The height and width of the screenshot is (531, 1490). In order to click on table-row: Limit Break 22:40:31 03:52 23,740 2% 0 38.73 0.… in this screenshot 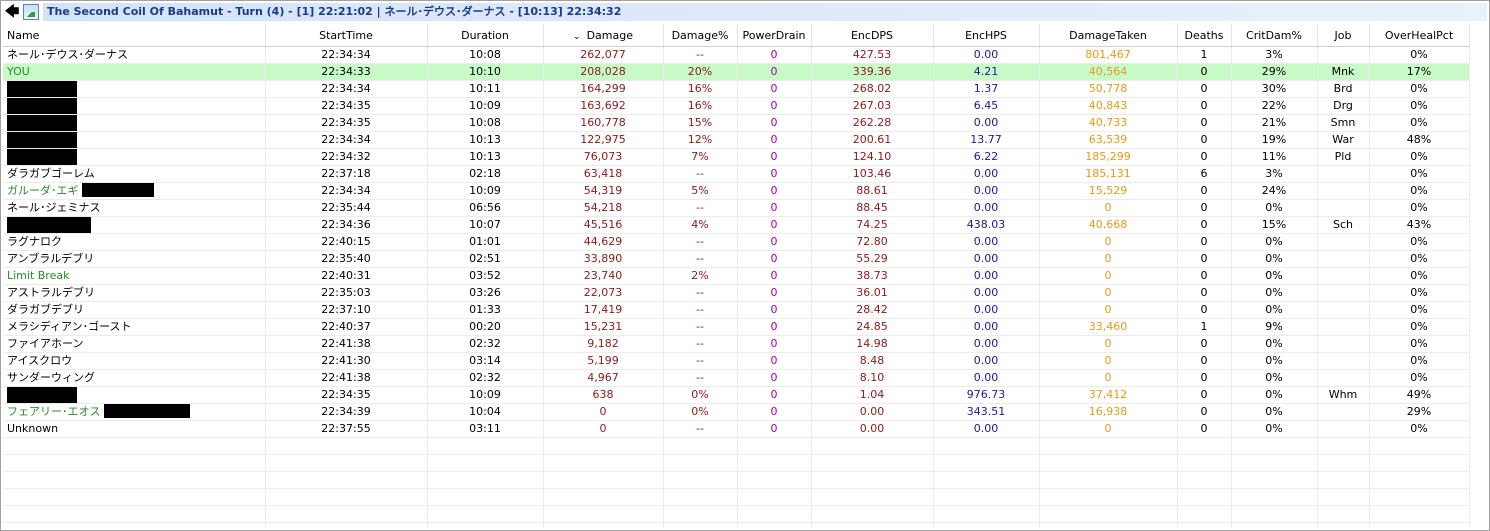, I will do `click(736, 276)`.